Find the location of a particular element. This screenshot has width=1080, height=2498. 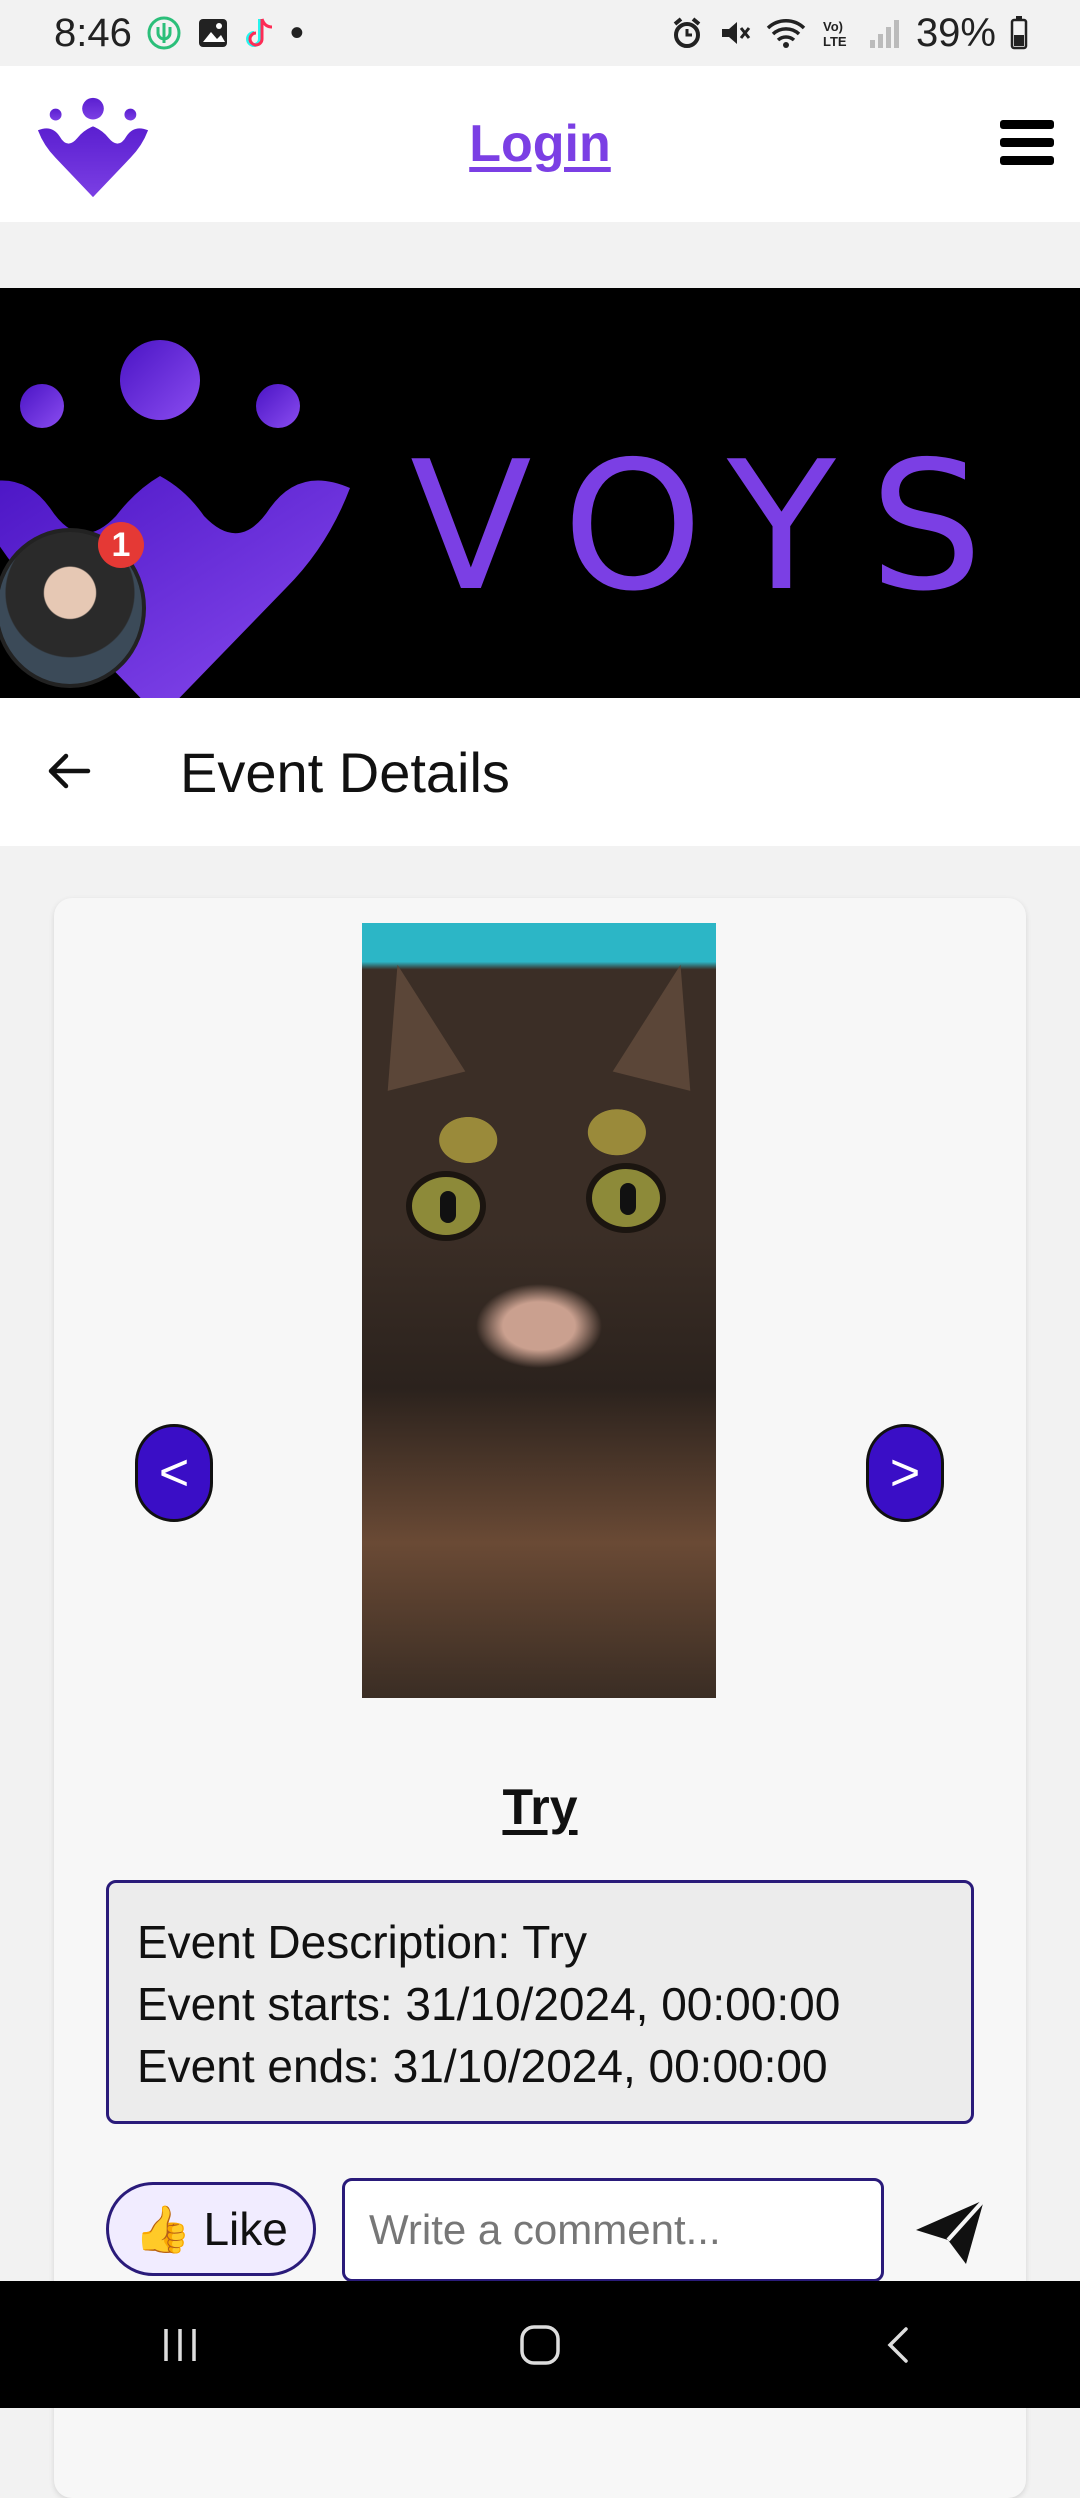

page-header: Event Details is located at coordinates (540, 772).